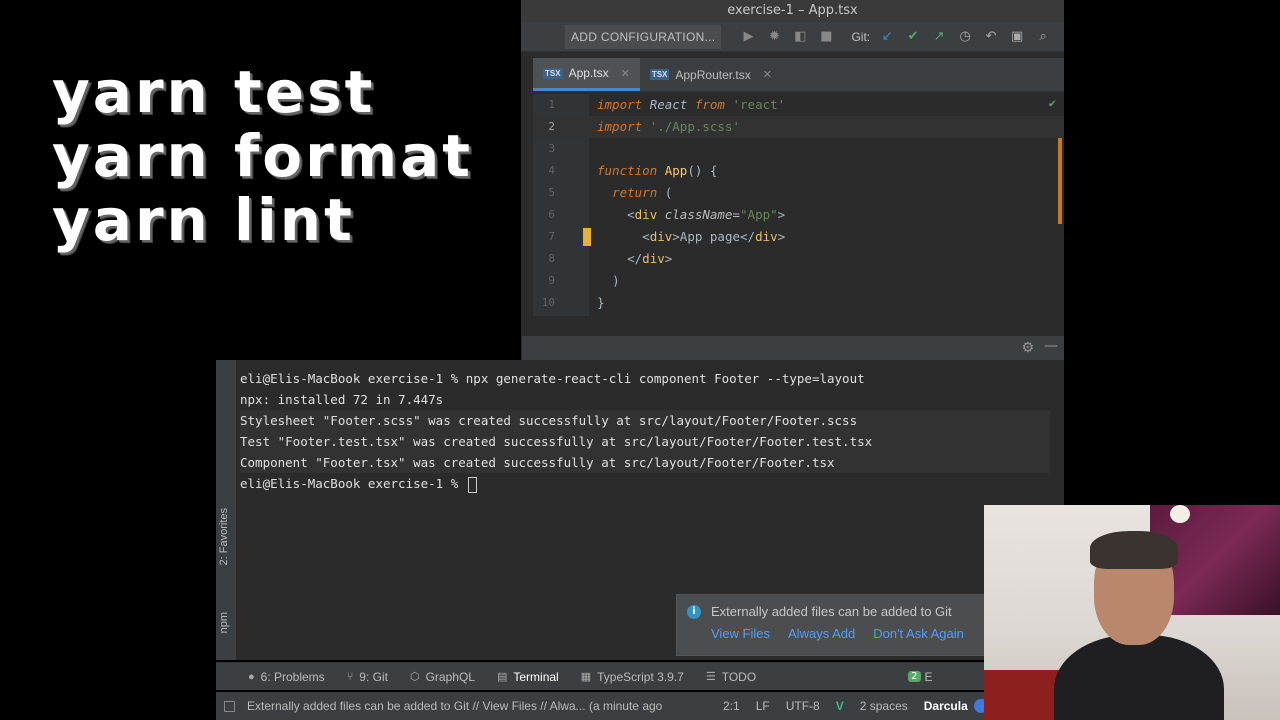 This screenshot has width=1280, height=720. What do you see at coordinates (676, 170) in the screenshot?
I see `function-name: App` at bounding box center [676, 170].